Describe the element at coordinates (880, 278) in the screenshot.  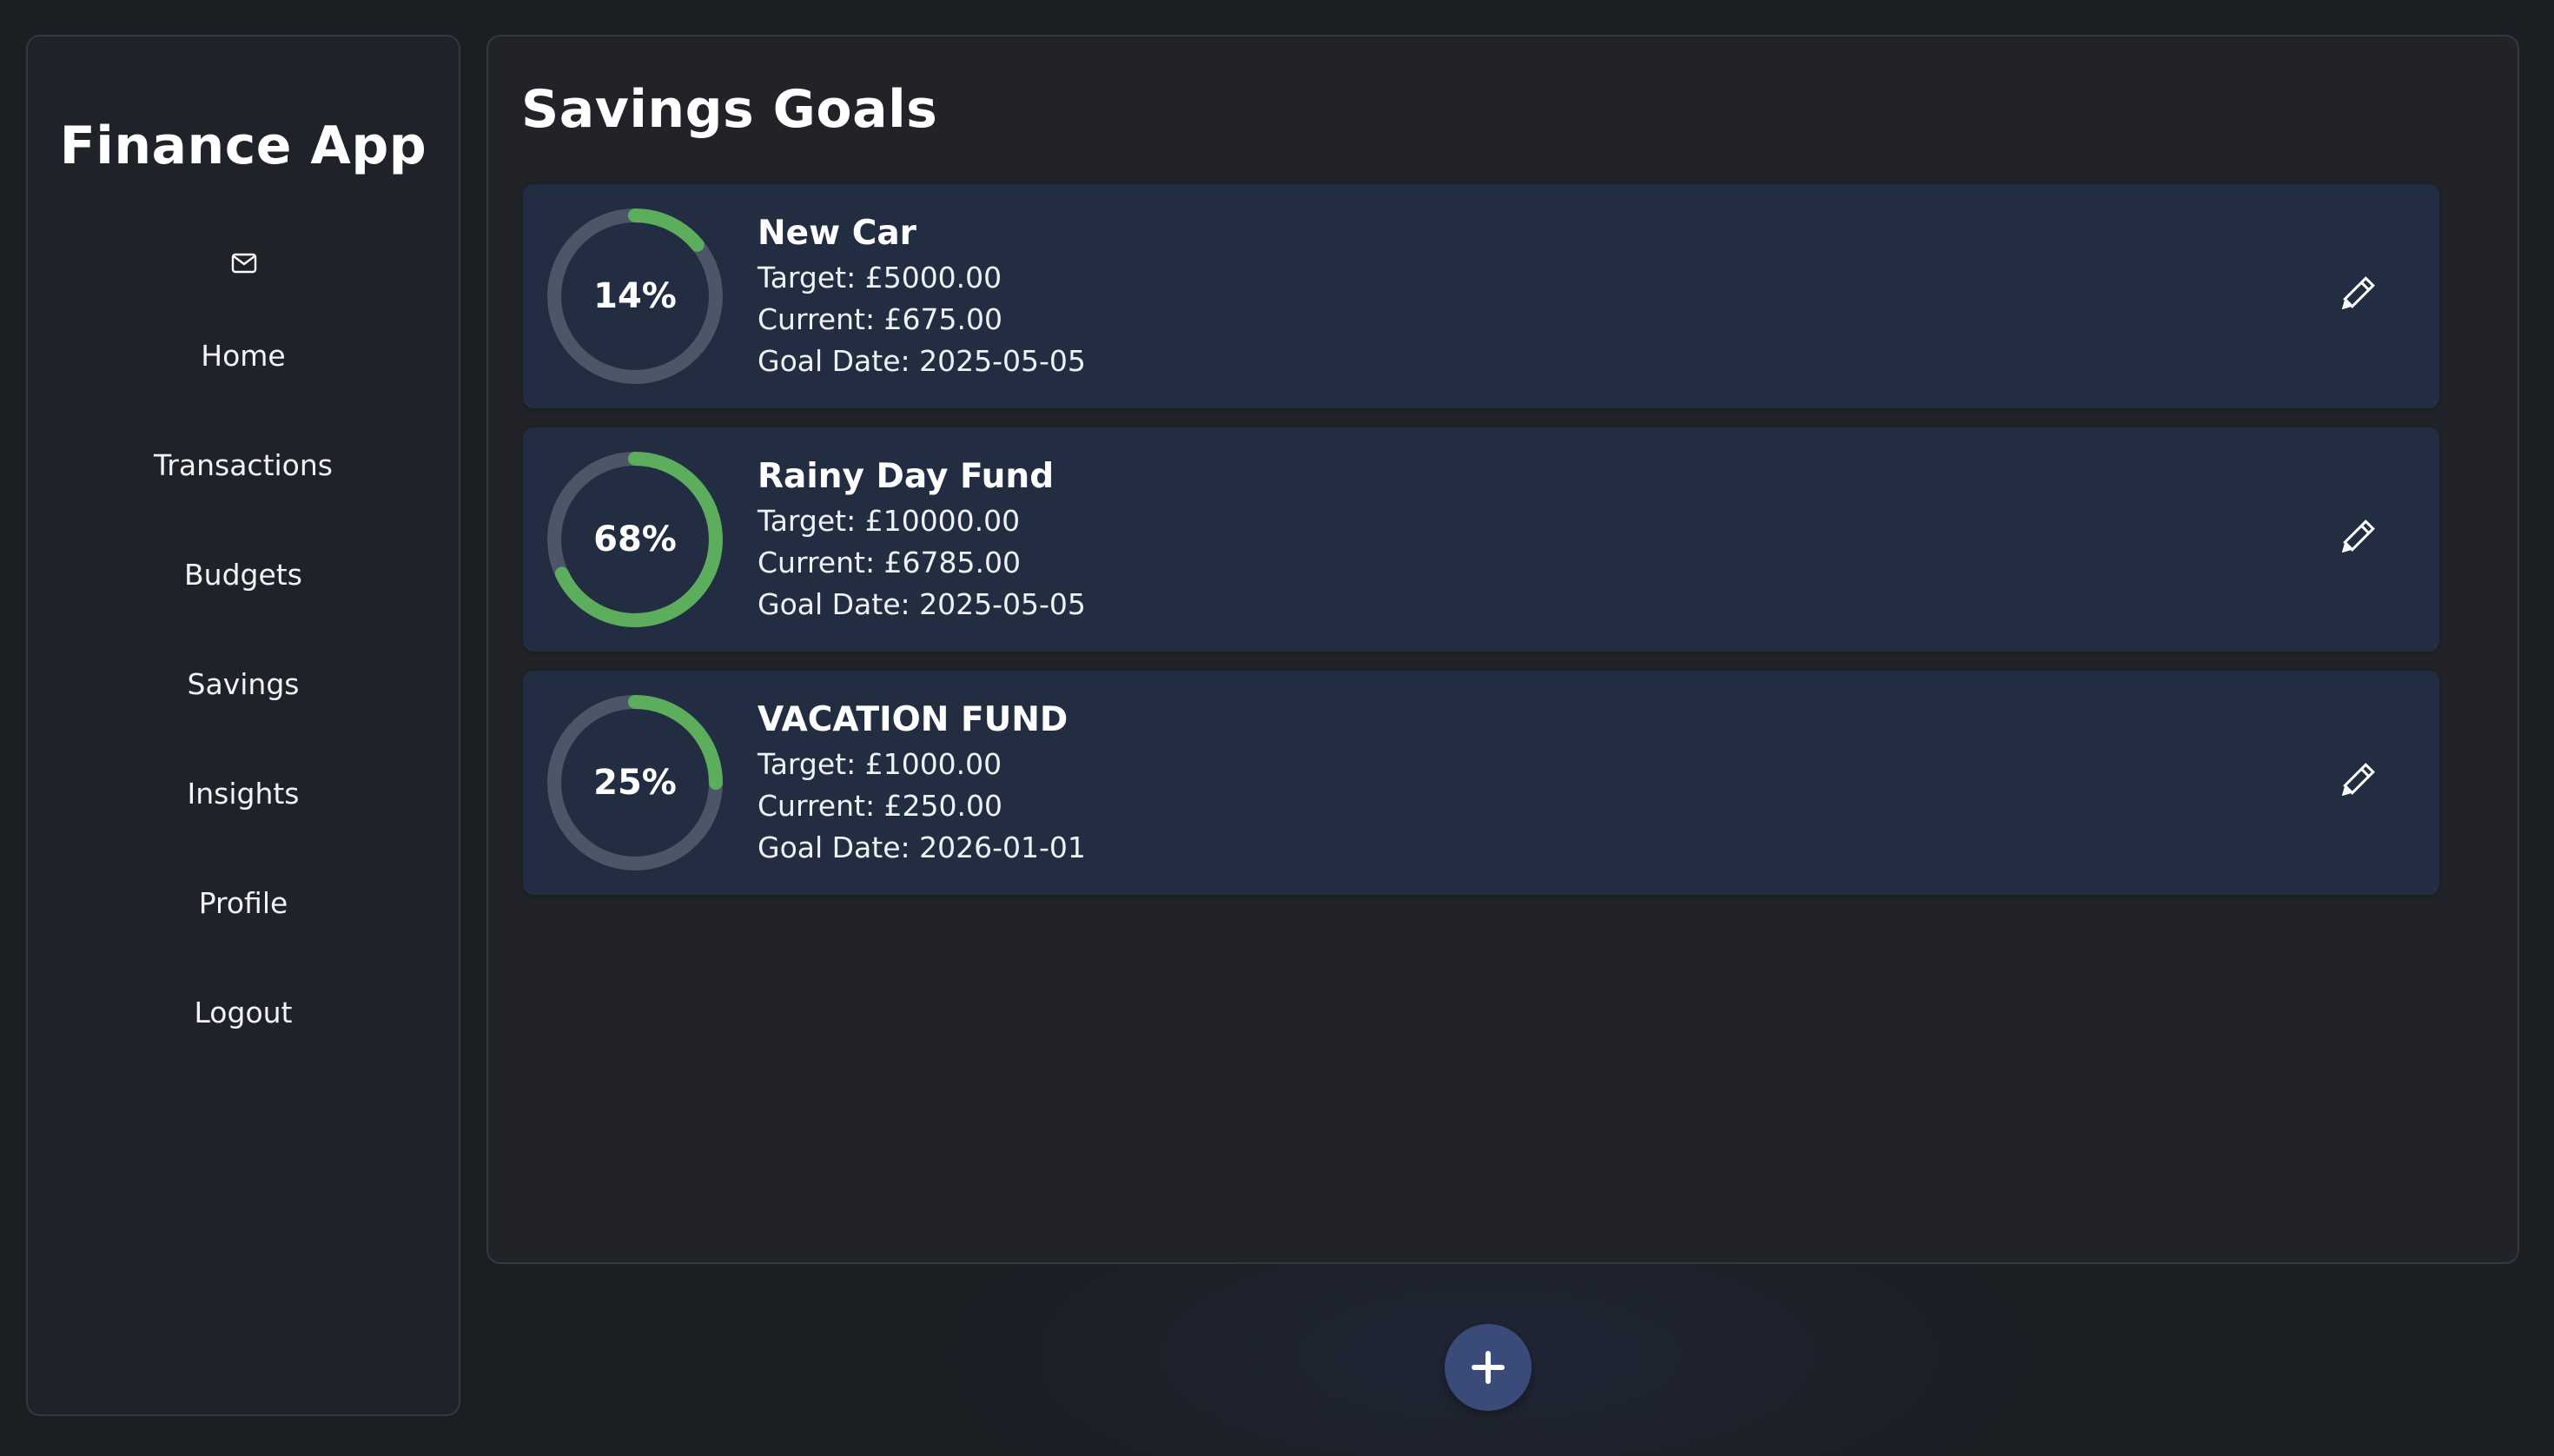
I see `goal-target: Target: £5000.00` at that location.